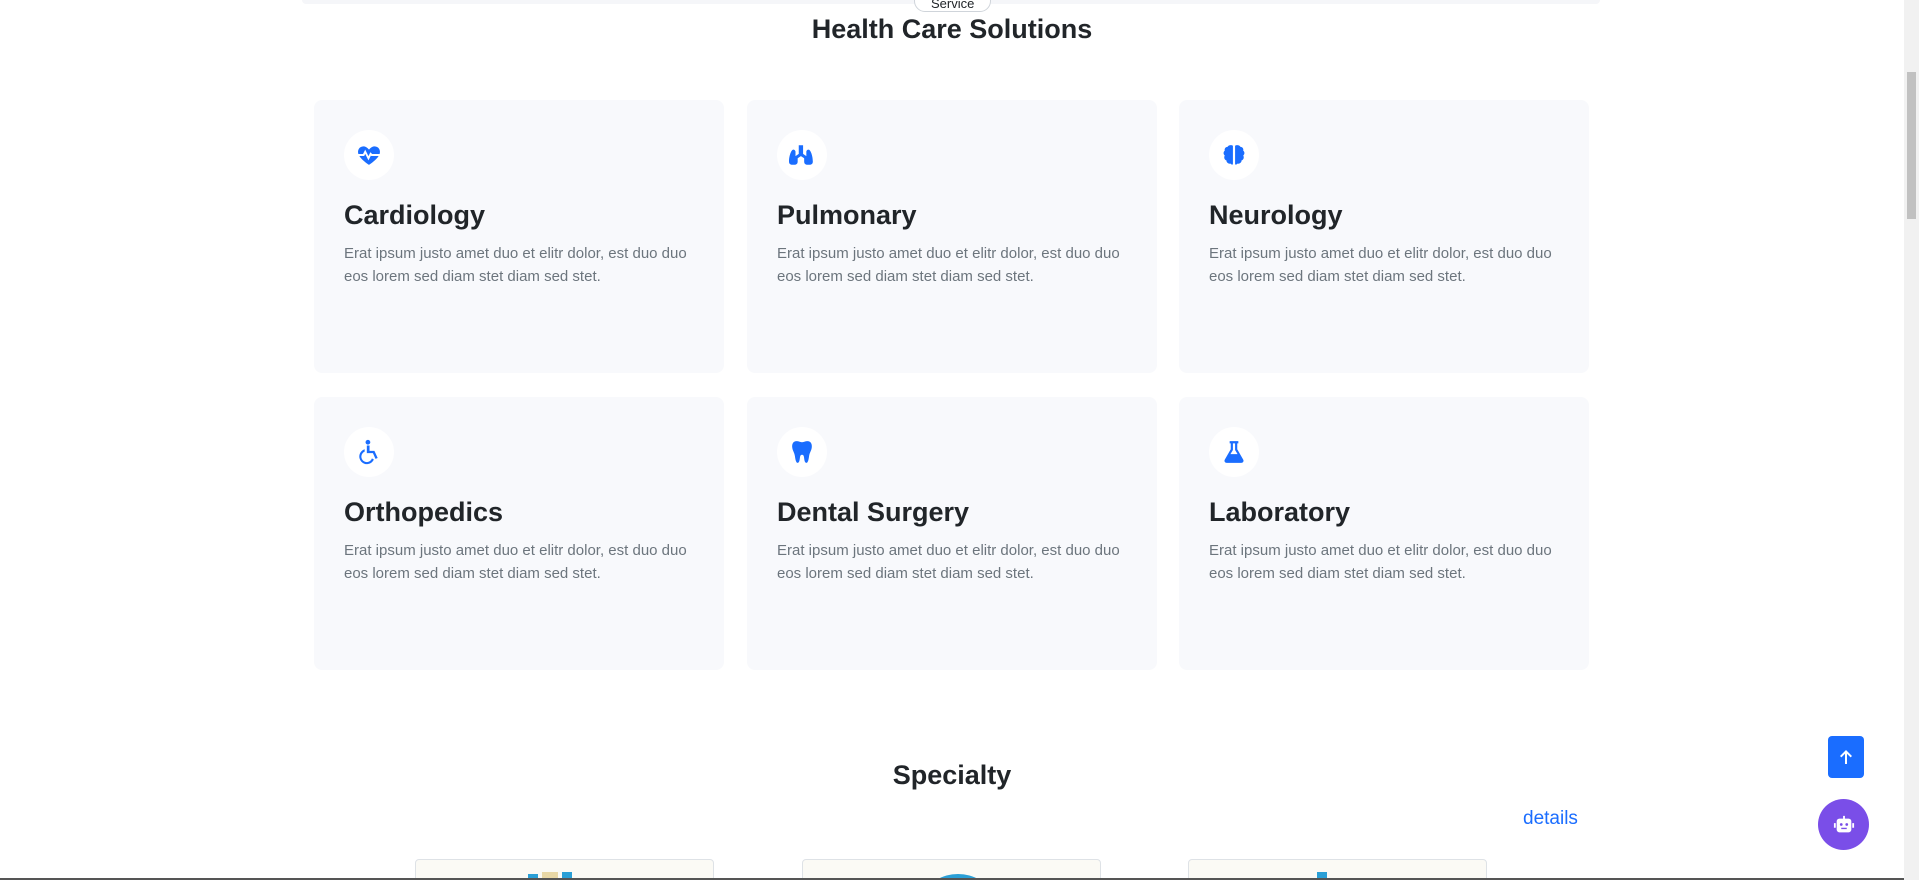  Describe the element at coordinates (1234, 155) in the screenshot. I see `brain-icon` at that location.